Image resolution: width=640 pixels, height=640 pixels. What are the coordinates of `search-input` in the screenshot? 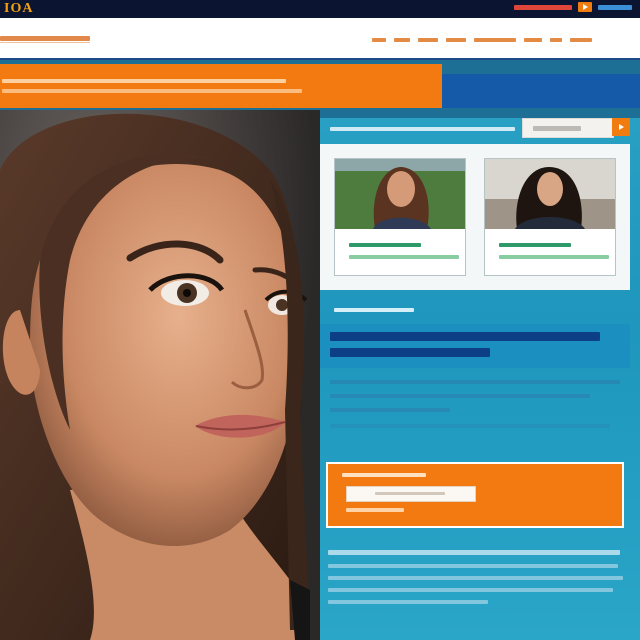 It's located at (568, 128).